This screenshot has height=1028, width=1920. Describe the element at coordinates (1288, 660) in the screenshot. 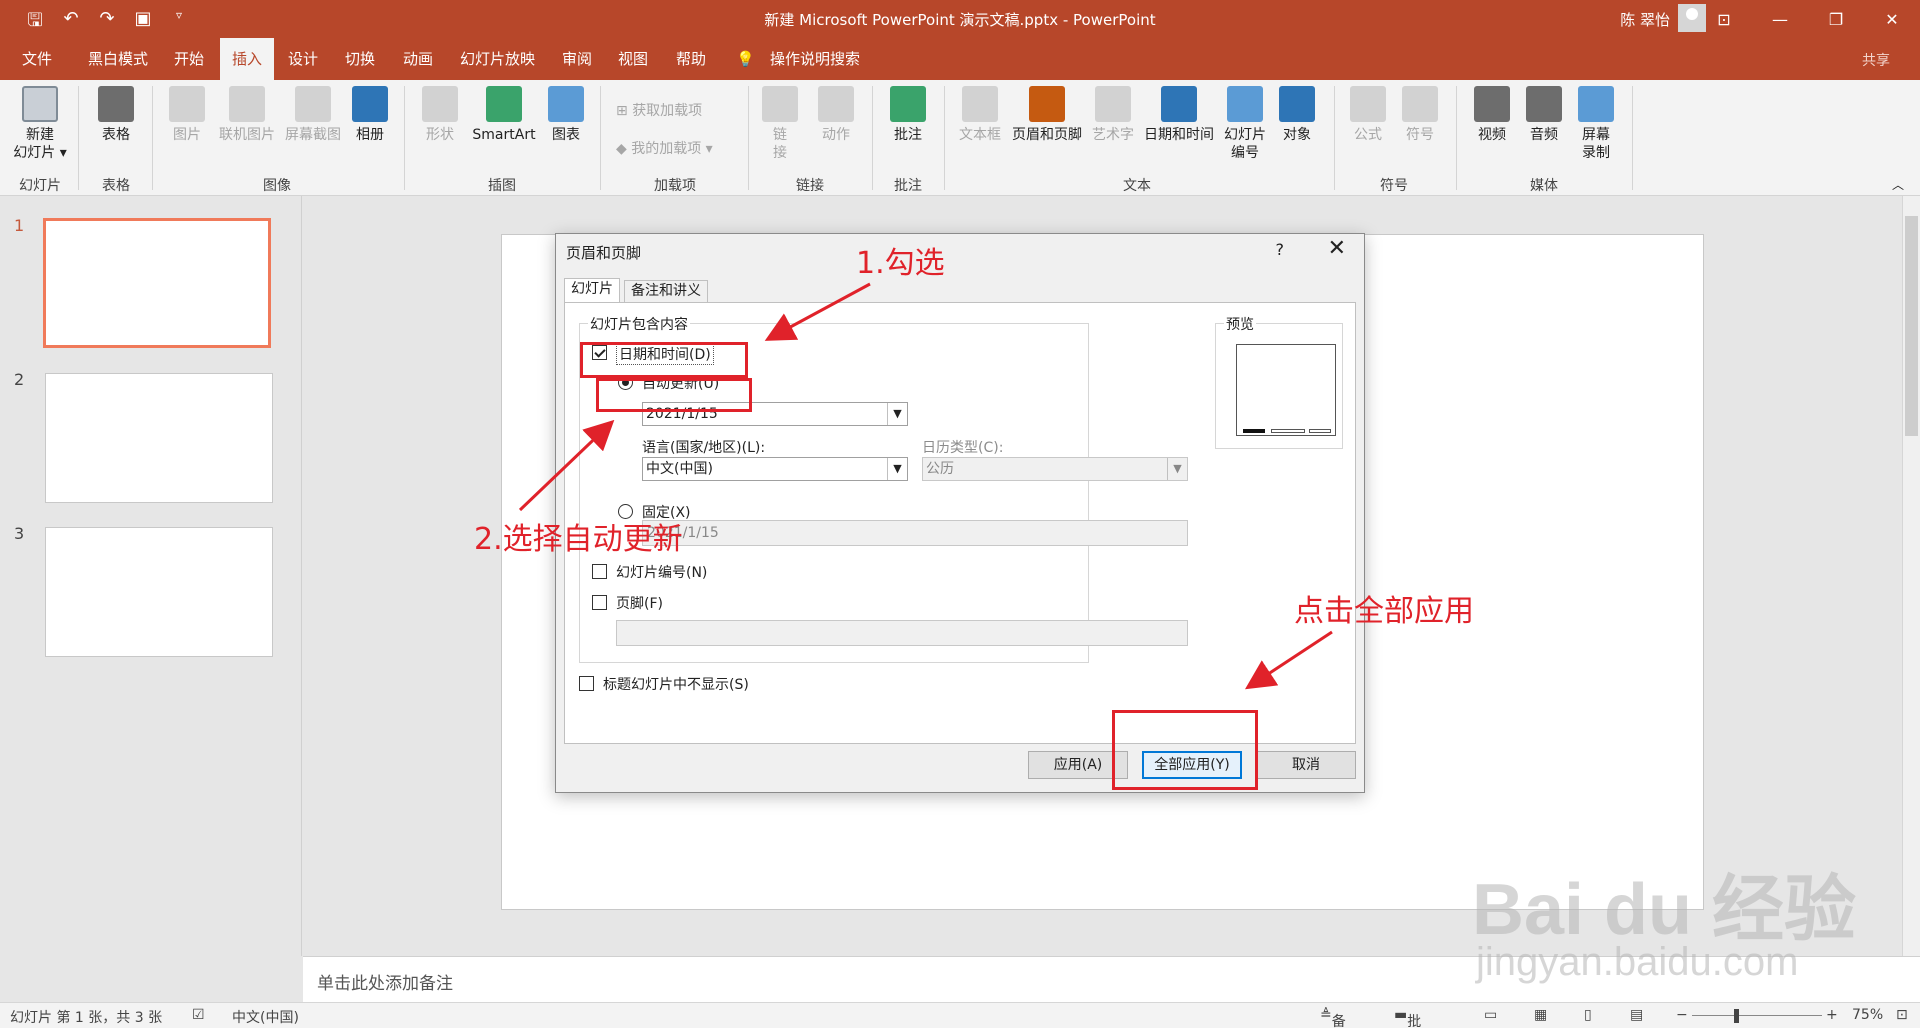

I see `arrow-step3` at that location.